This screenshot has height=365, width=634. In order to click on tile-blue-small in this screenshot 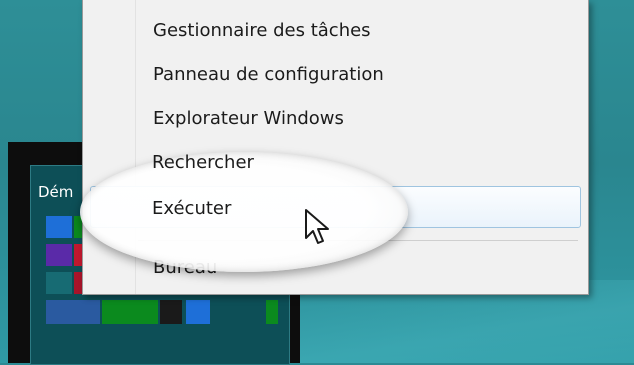, I will do `click(198, 312)`.